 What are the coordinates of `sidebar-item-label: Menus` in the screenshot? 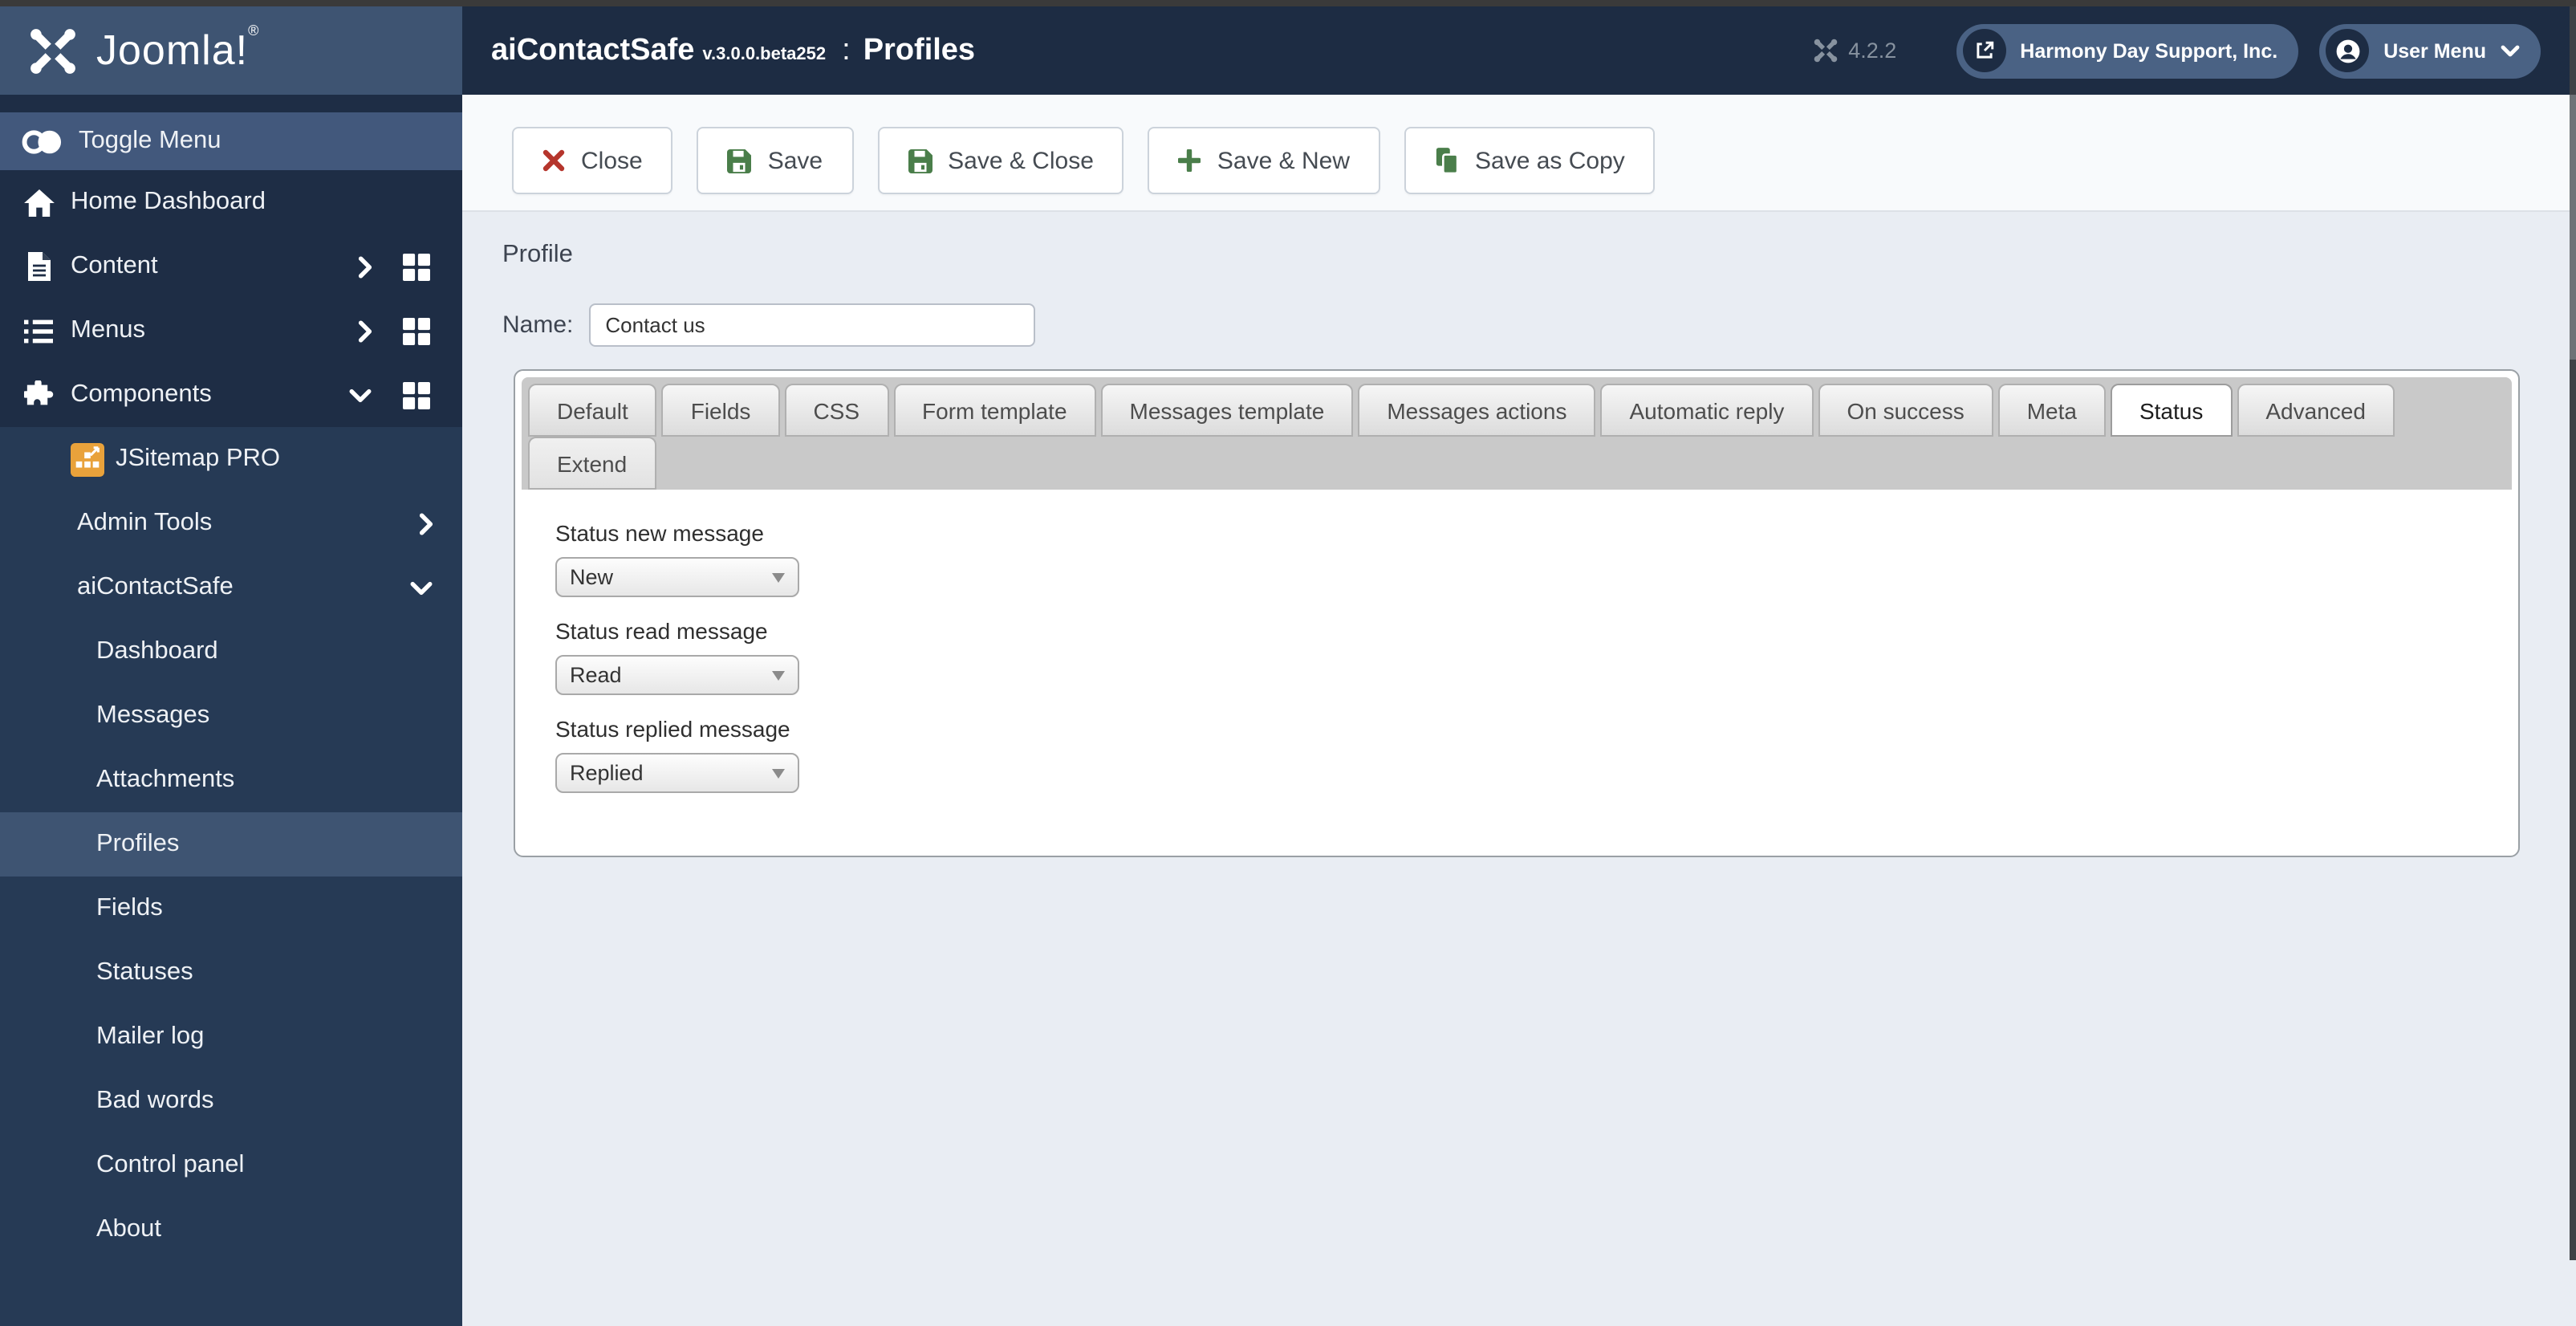 It's located at (108, 330).